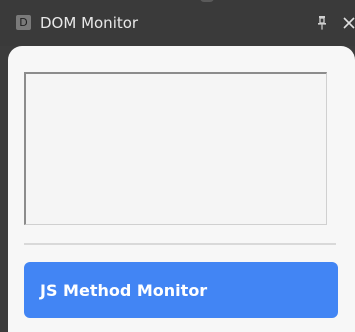  I want to click on pin-icon, so click(322, 23).